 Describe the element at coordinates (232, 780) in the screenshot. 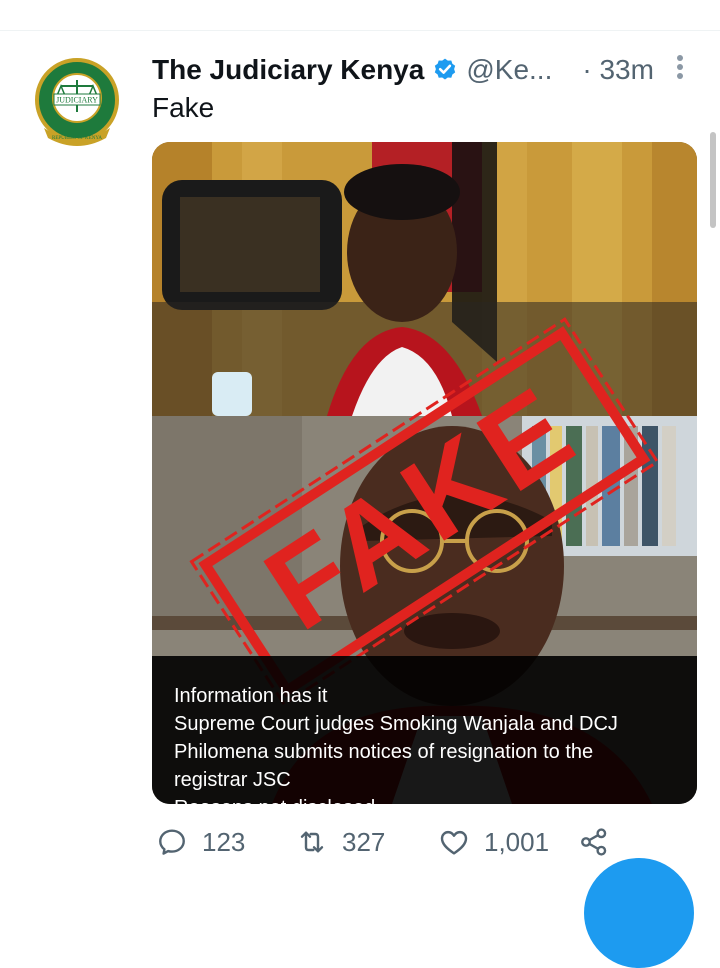

I see `caption-line: registrar JSC` at that location.